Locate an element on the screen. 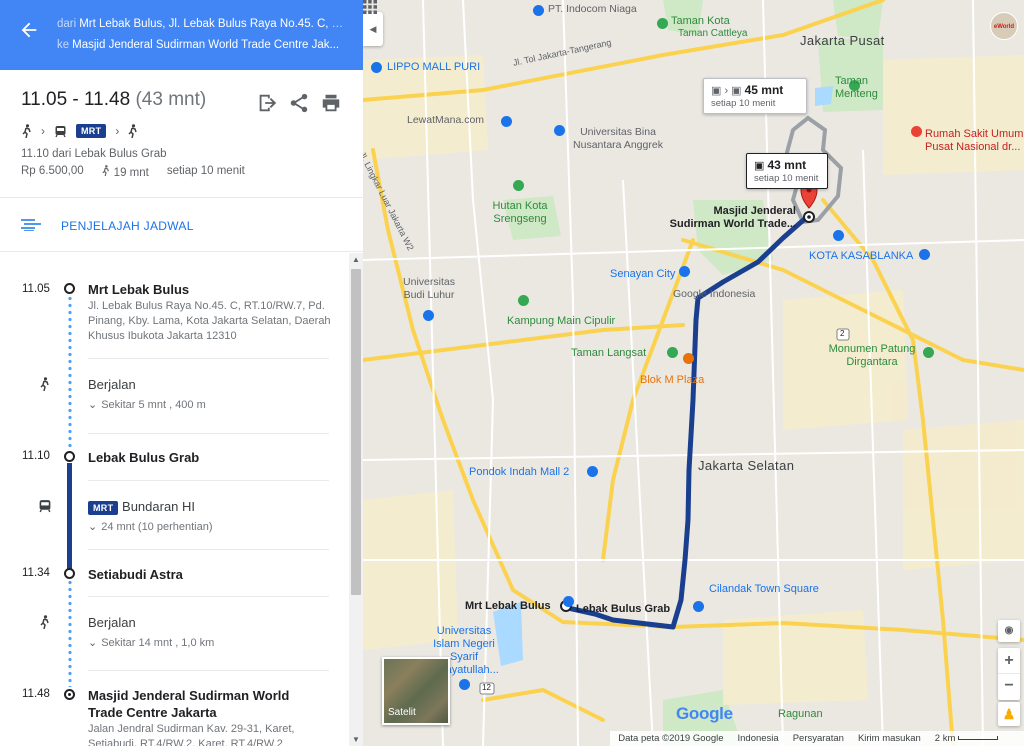  transit-detail-toggle: ⌄ 24 mnt (10 perhentian) is located at coordinates (150, 526).